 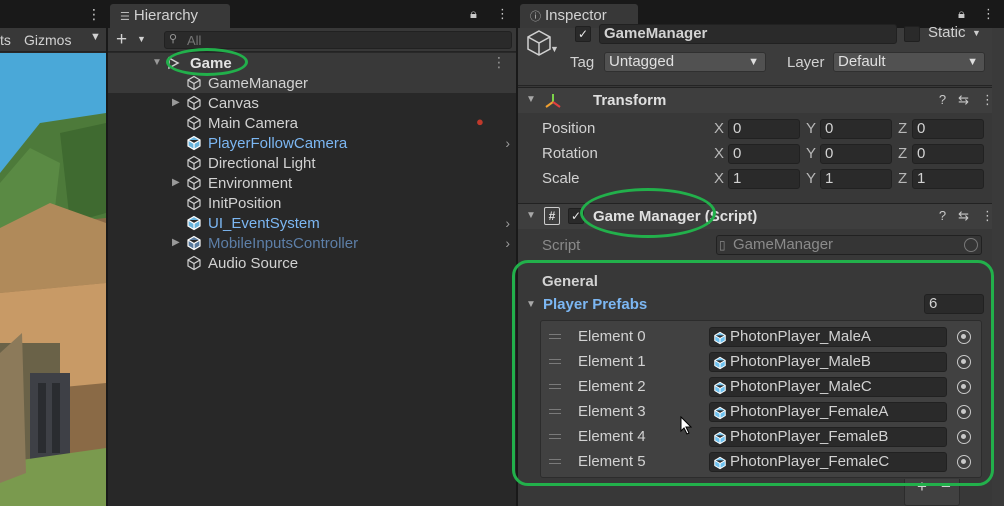 I want to click on transform-header: ▼ Transform ? ⇆ ⋮, so click(x=761, y=100).